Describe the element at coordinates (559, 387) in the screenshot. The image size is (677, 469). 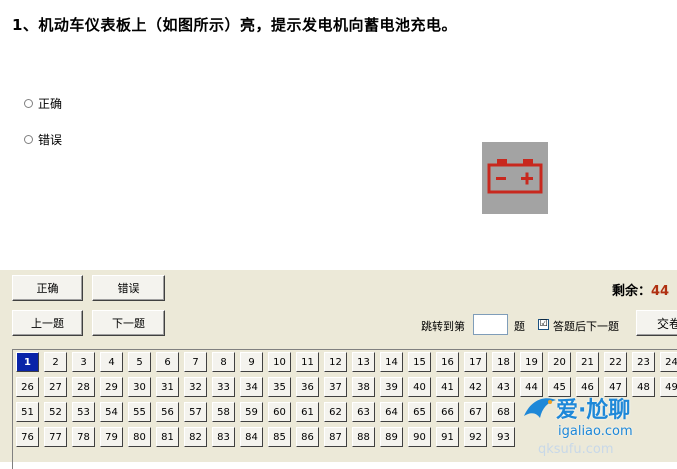
I see `question-number-45: 45` at that location.